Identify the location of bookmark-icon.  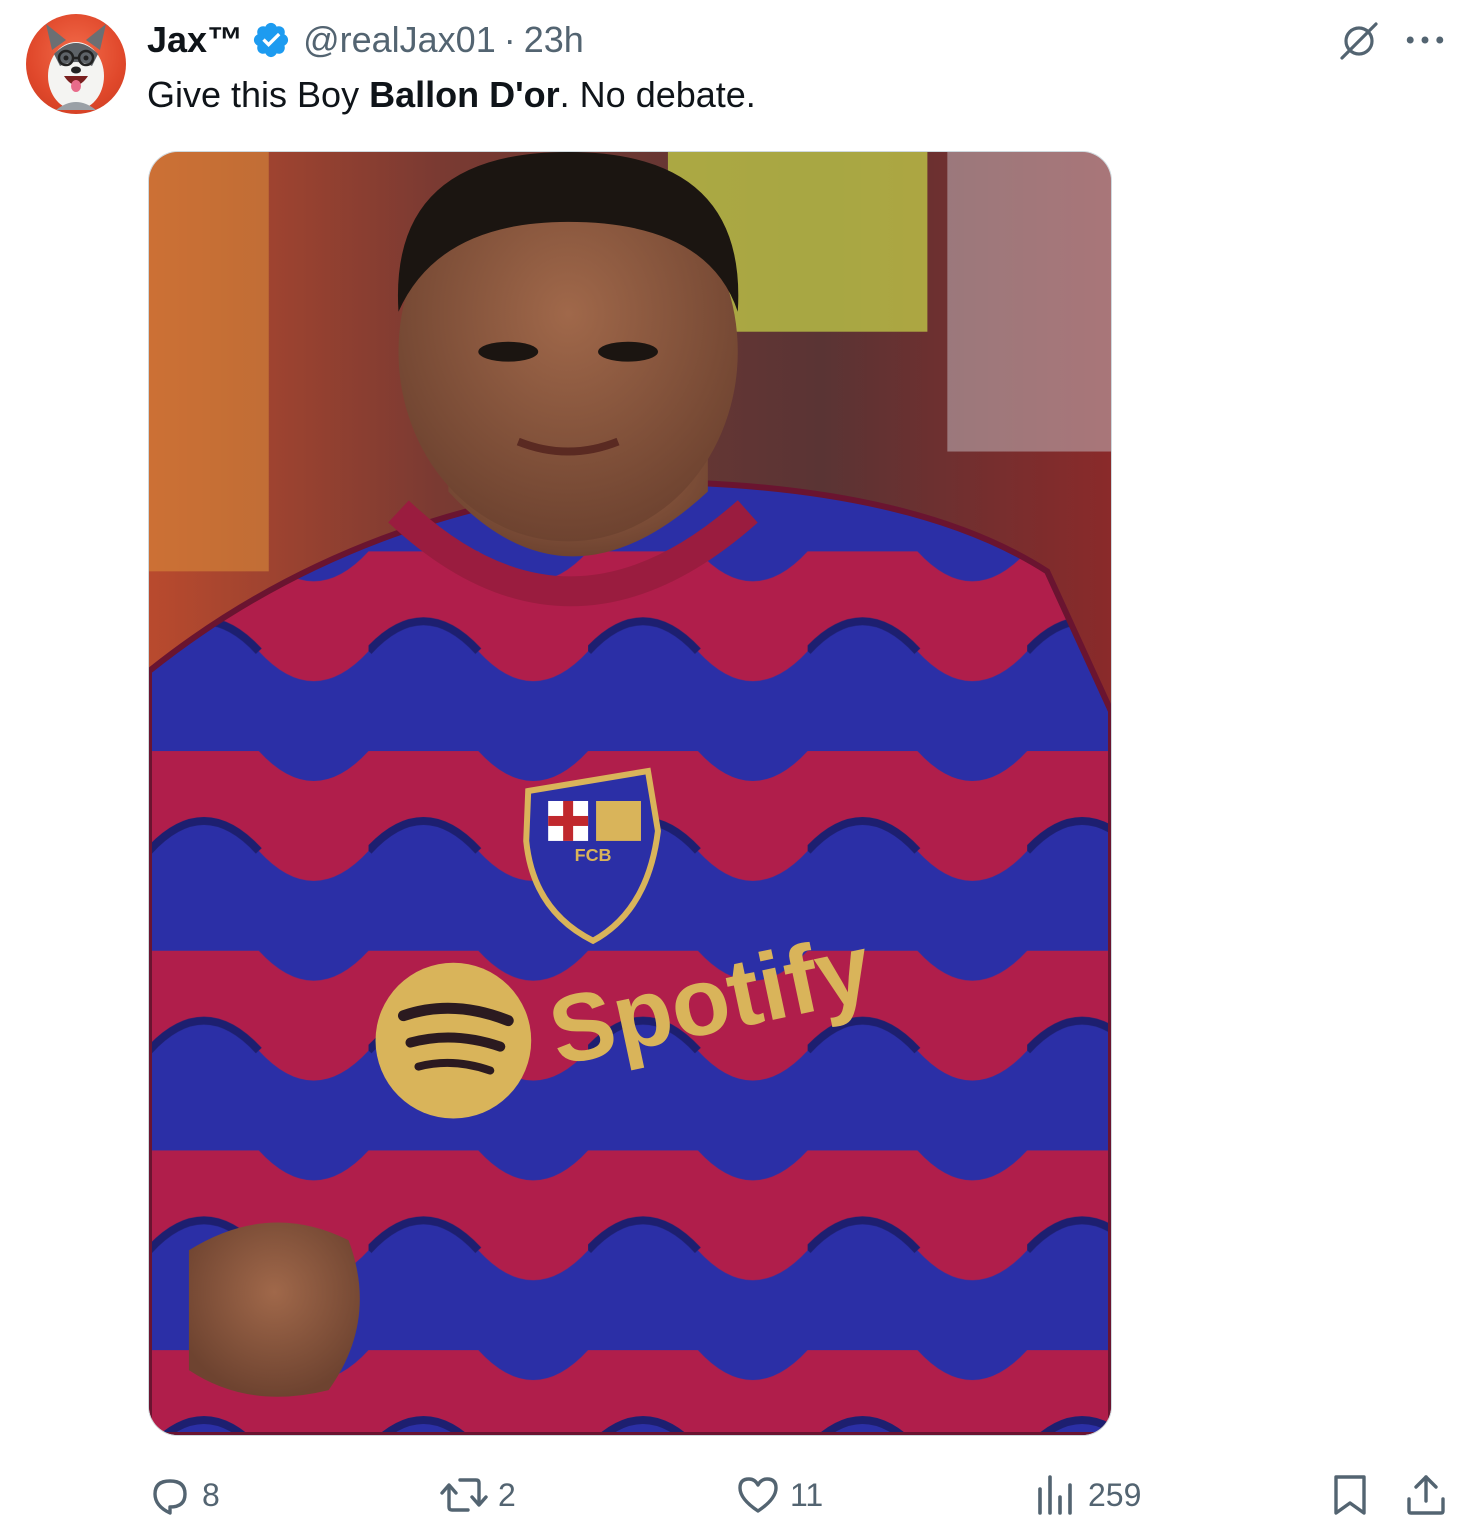
(1350, 1495).